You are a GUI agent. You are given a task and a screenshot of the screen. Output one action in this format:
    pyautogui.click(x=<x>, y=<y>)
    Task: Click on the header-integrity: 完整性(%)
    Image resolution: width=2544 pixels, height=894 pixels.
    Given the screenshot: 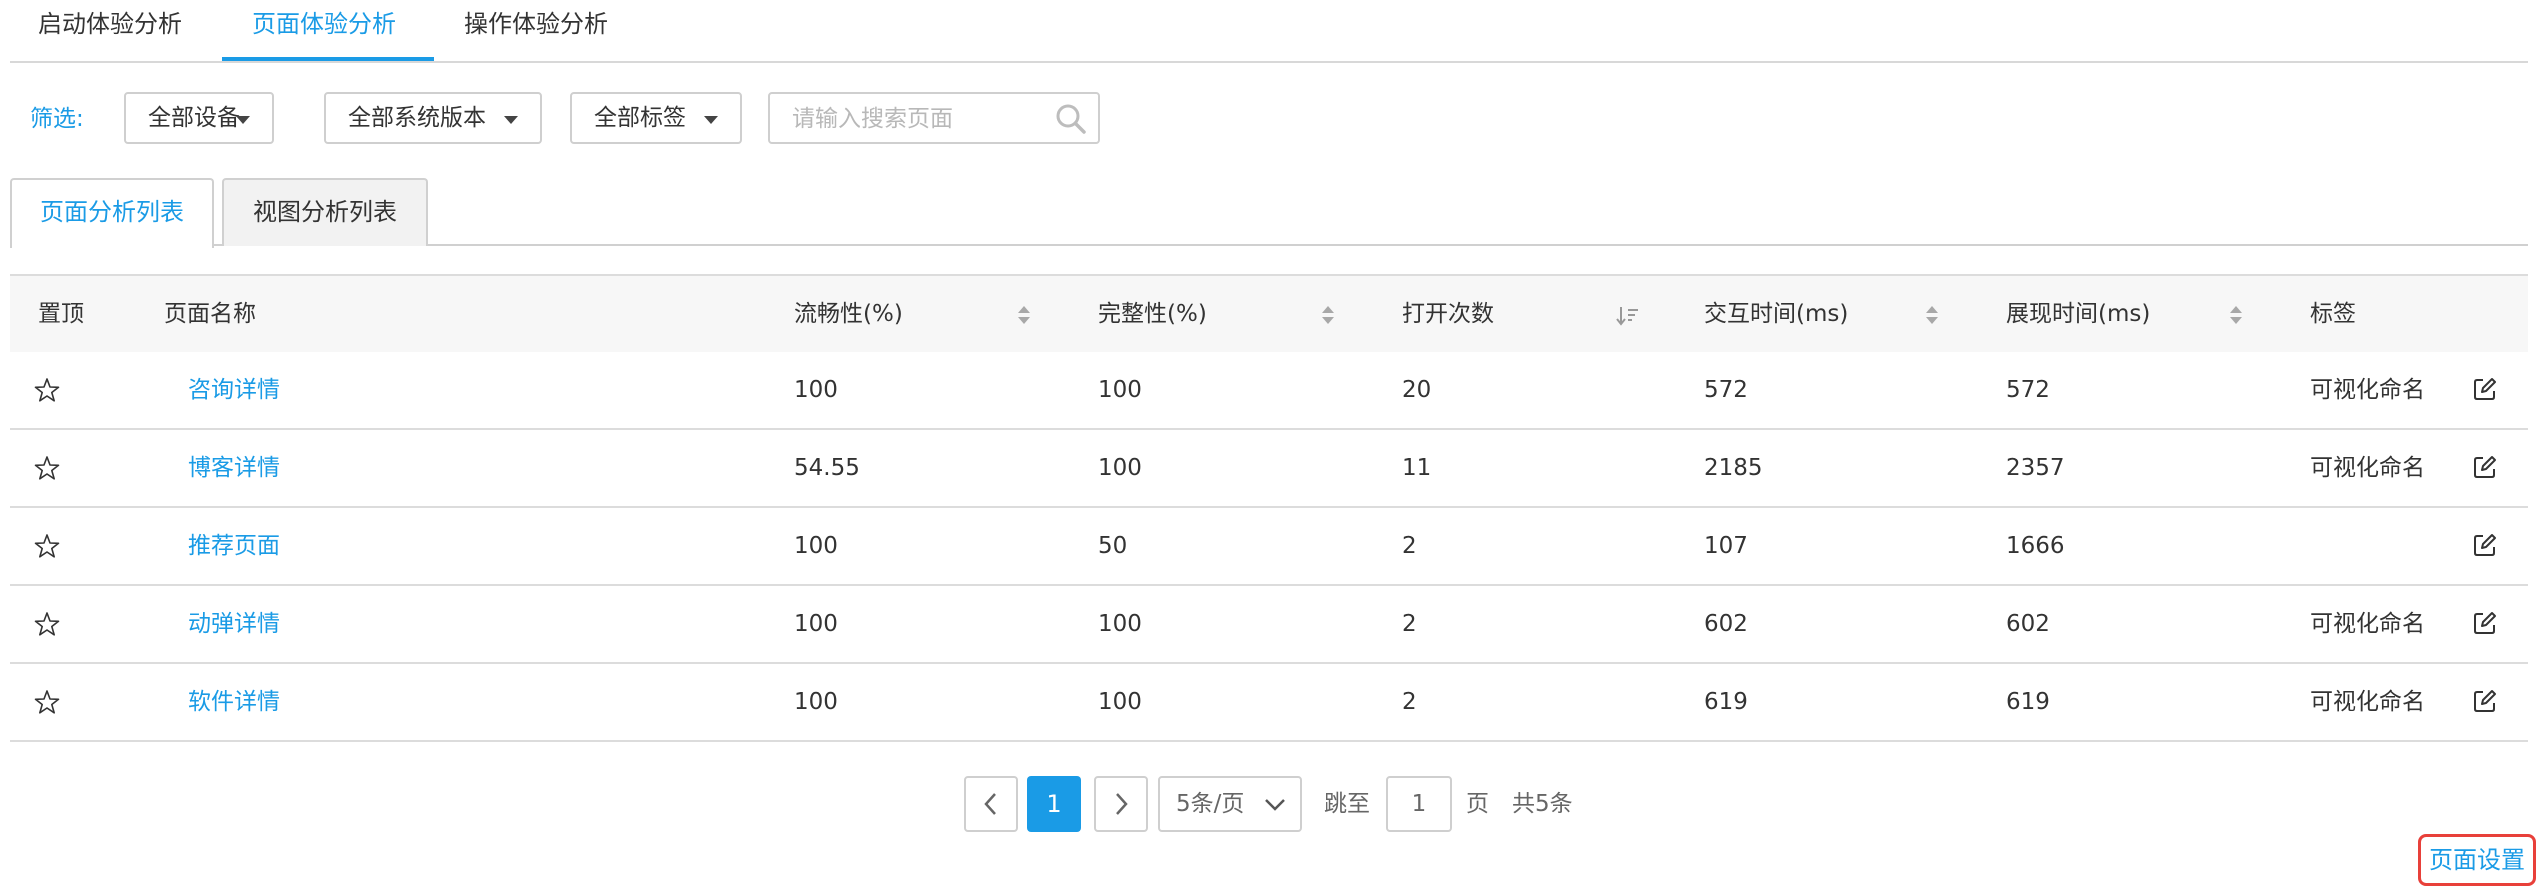 What is the action you would take?
    pyautogui.click(x=1152, y=314)
    